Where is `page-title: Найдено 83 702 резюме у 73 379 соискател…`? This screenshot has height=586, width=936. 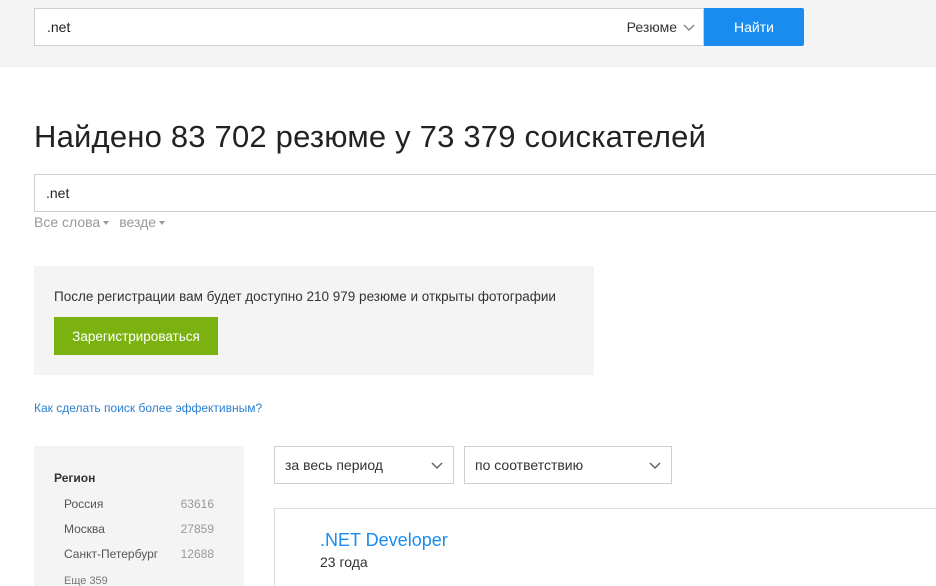 page-title: Найдено 83 702 резюме у 73 379 соискател… is located at coordinates (370, 136).